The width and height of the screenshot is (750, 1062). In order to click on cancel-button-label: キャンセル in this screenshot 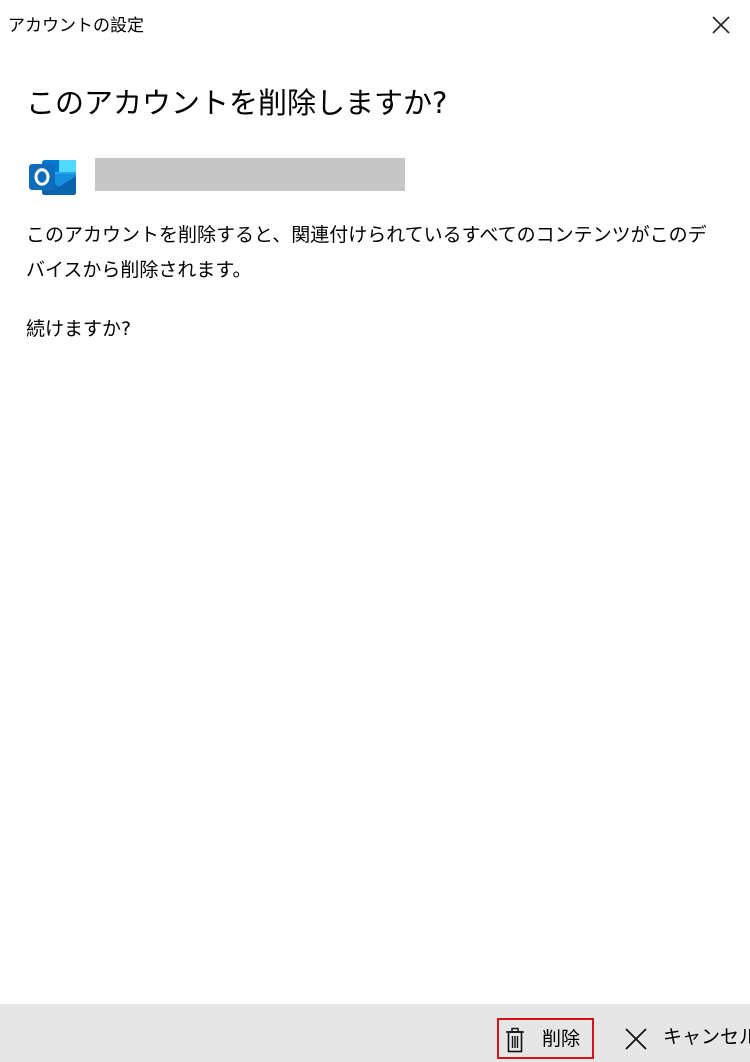, I will do `click(706, 1037)`.